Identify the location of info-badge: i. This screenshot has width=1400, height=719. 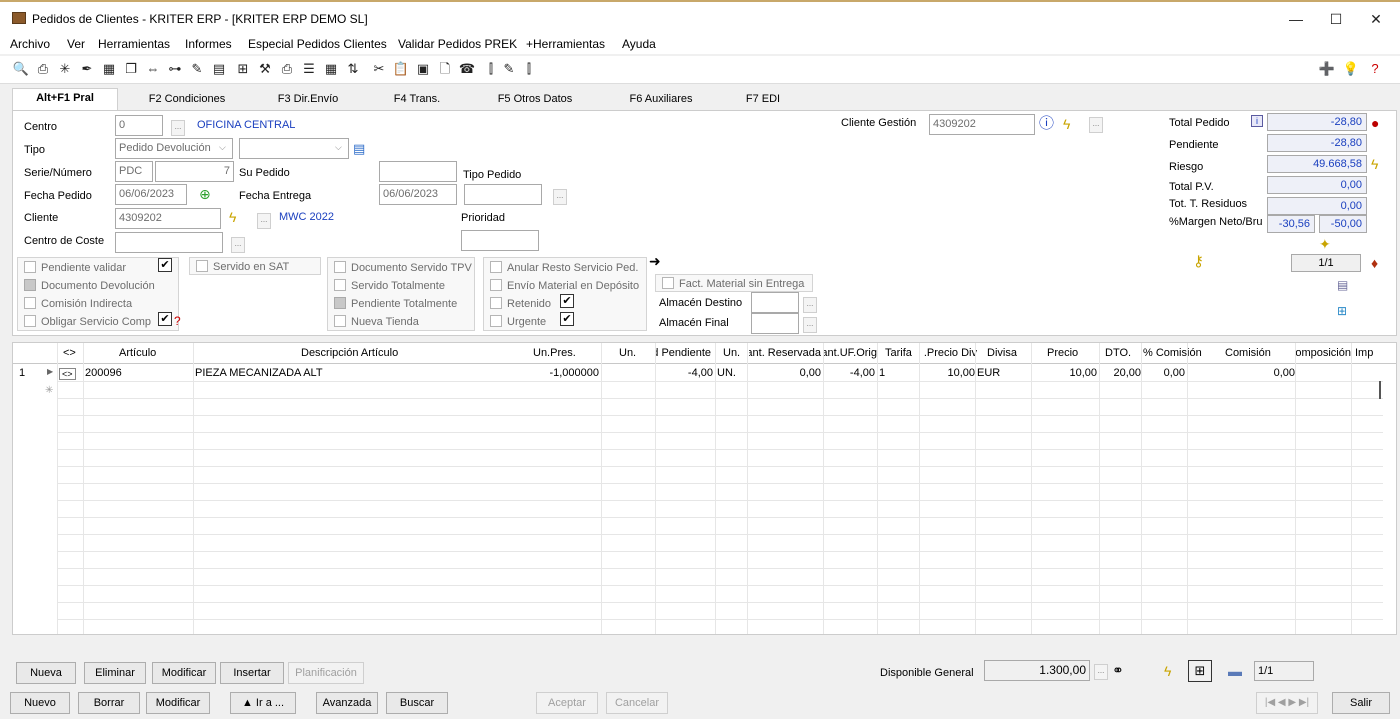
(1257, 121).